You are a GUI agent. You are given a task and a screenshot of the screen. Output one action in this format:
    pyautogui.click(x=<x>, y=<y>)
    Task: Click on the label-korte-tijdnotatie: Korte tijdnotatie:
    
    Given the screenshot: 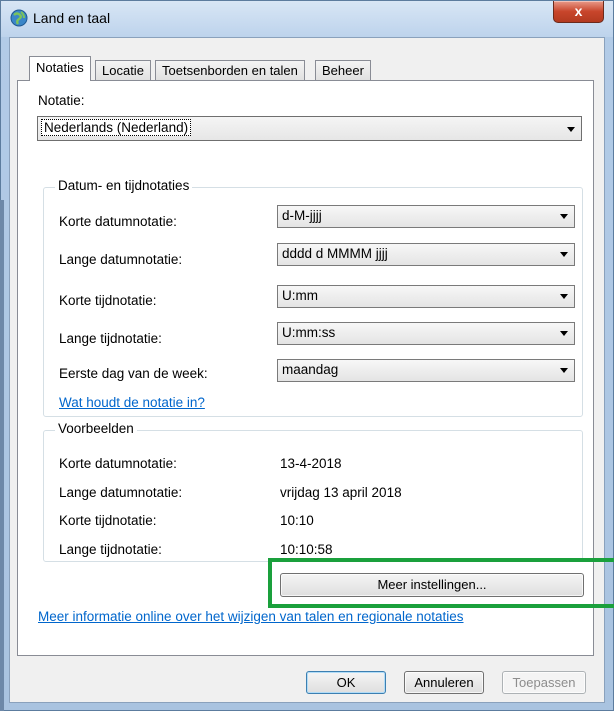 What is the action you would take?
    pyautogui.click(x=108, y=300)
    